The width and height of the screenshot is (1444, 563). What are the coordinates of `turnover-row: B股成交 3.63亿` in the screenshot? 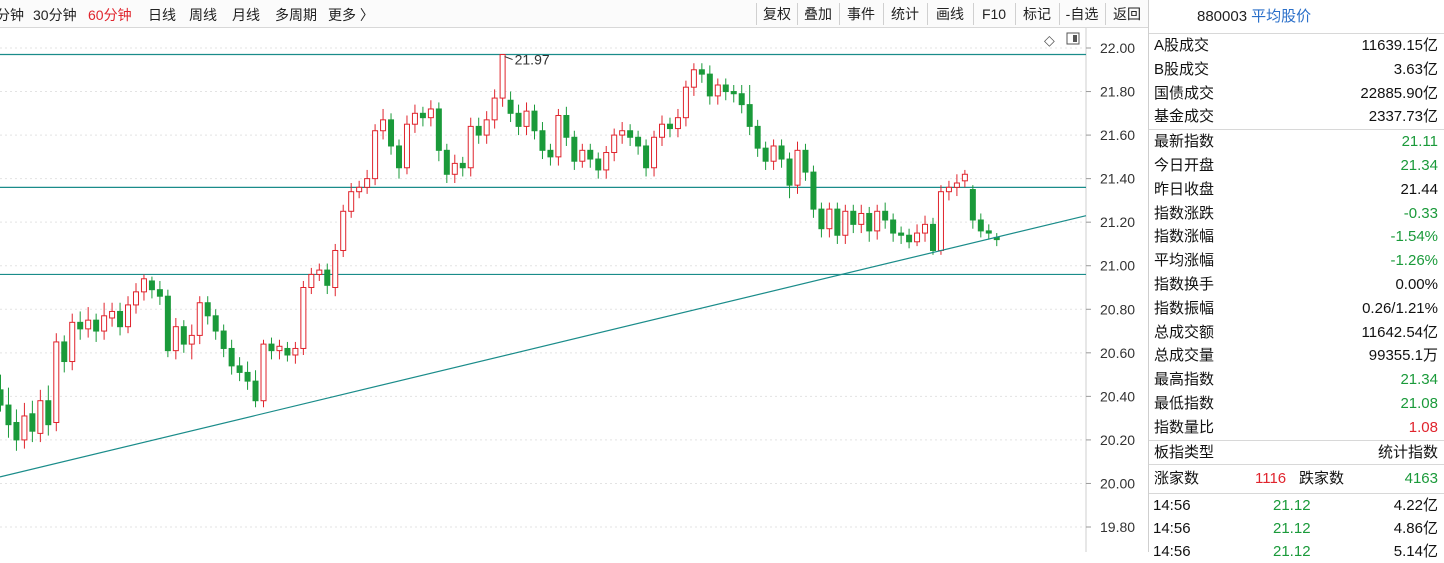 It's located at (1296, 70).